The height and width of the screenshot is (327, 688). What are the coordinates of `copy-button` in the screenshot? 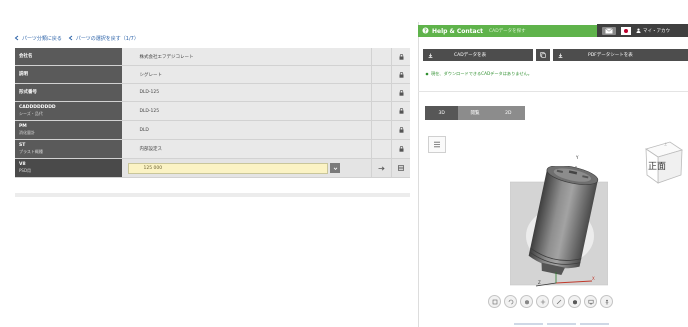 It's located at (543, 55).